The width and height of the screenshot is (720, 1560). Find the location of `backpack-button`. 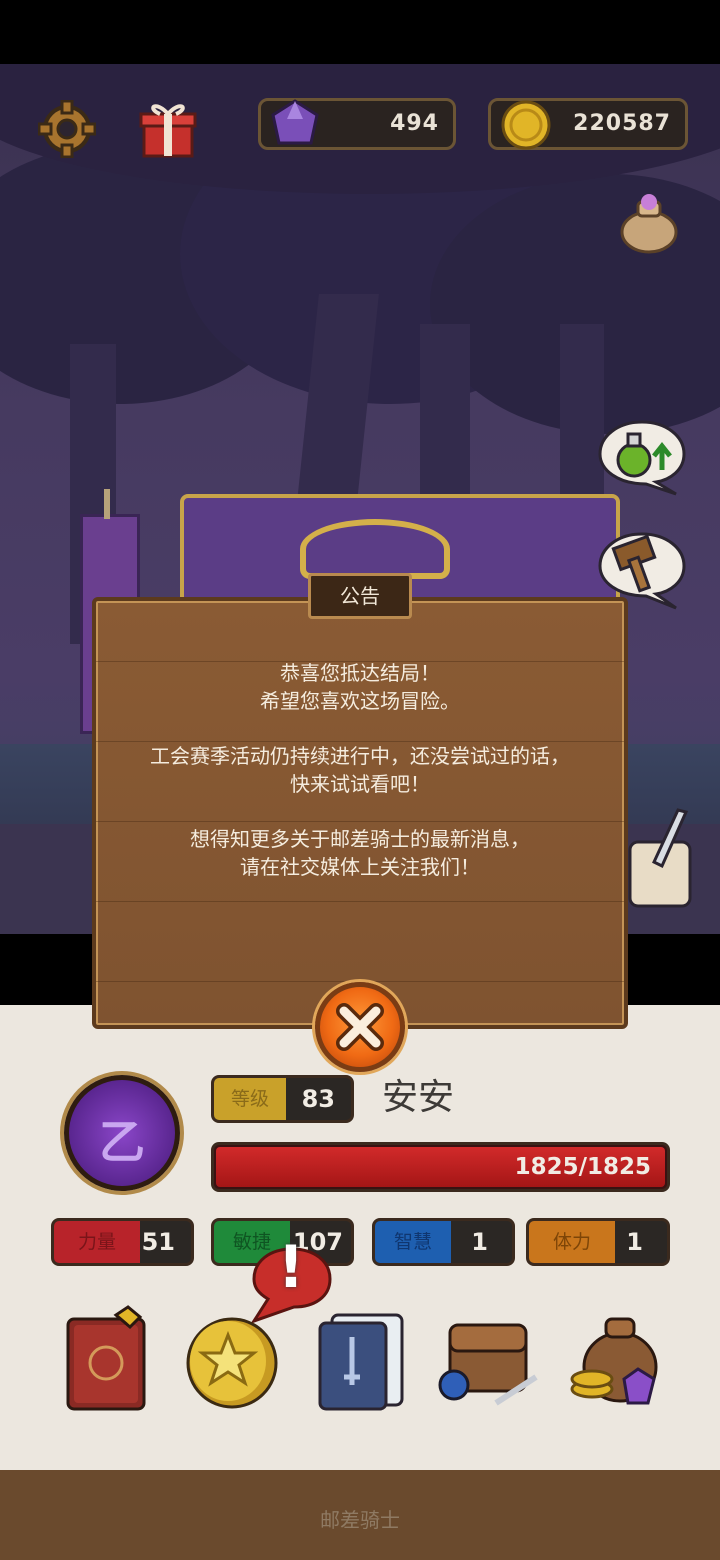

backpack-button is located at coordinates (490, 1360).